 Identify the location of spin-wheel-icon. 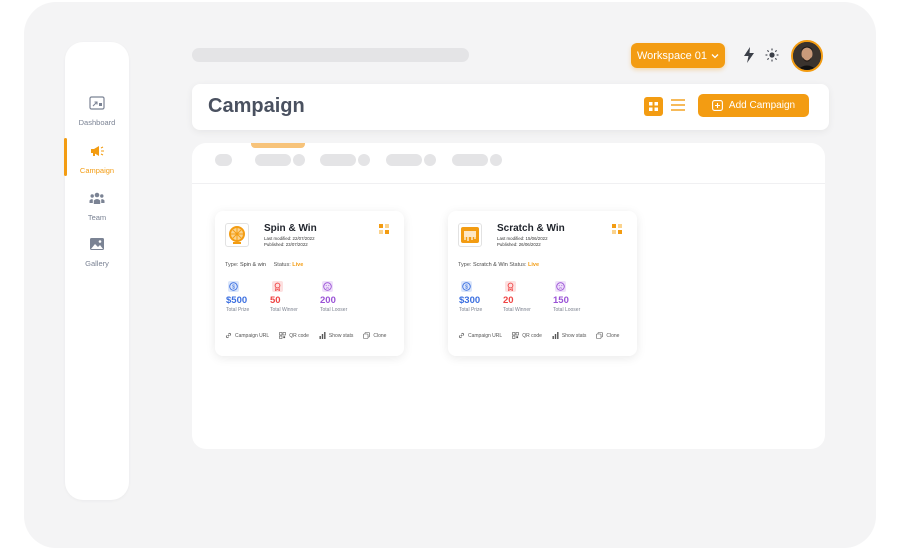
(237, 235).